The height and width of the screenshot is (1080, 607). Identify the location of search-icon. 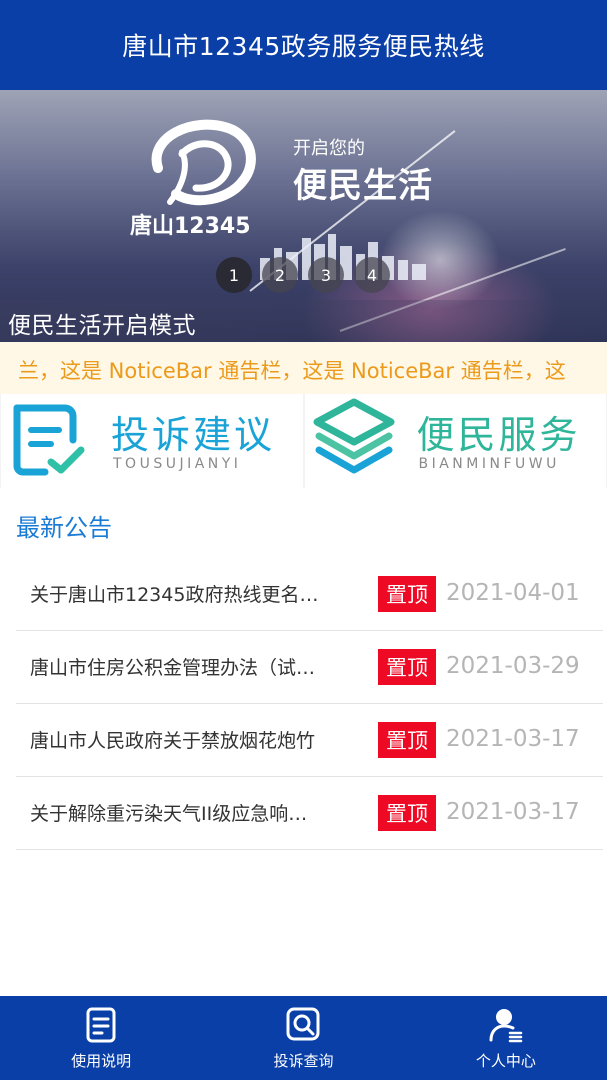
(303, 1025).